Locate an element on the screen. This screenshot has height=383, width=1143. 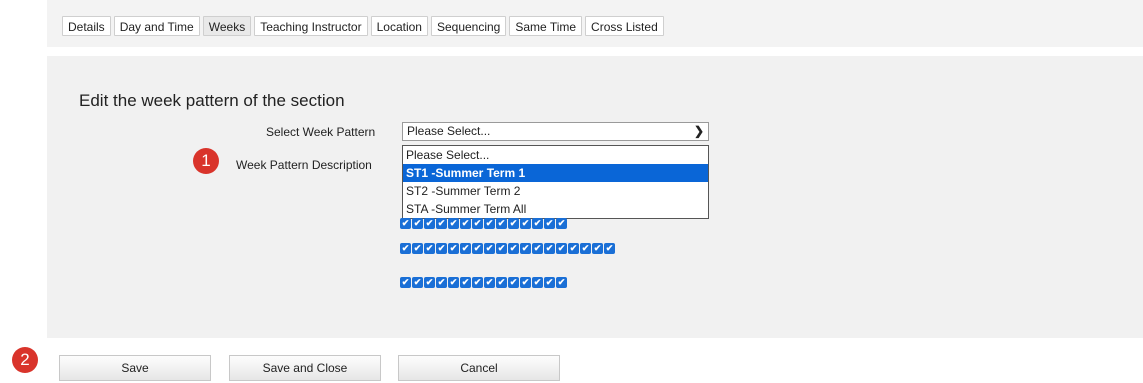
dropdown-option-st2: ST2 -Summer Term 2 is located at coordinates (555, 191).